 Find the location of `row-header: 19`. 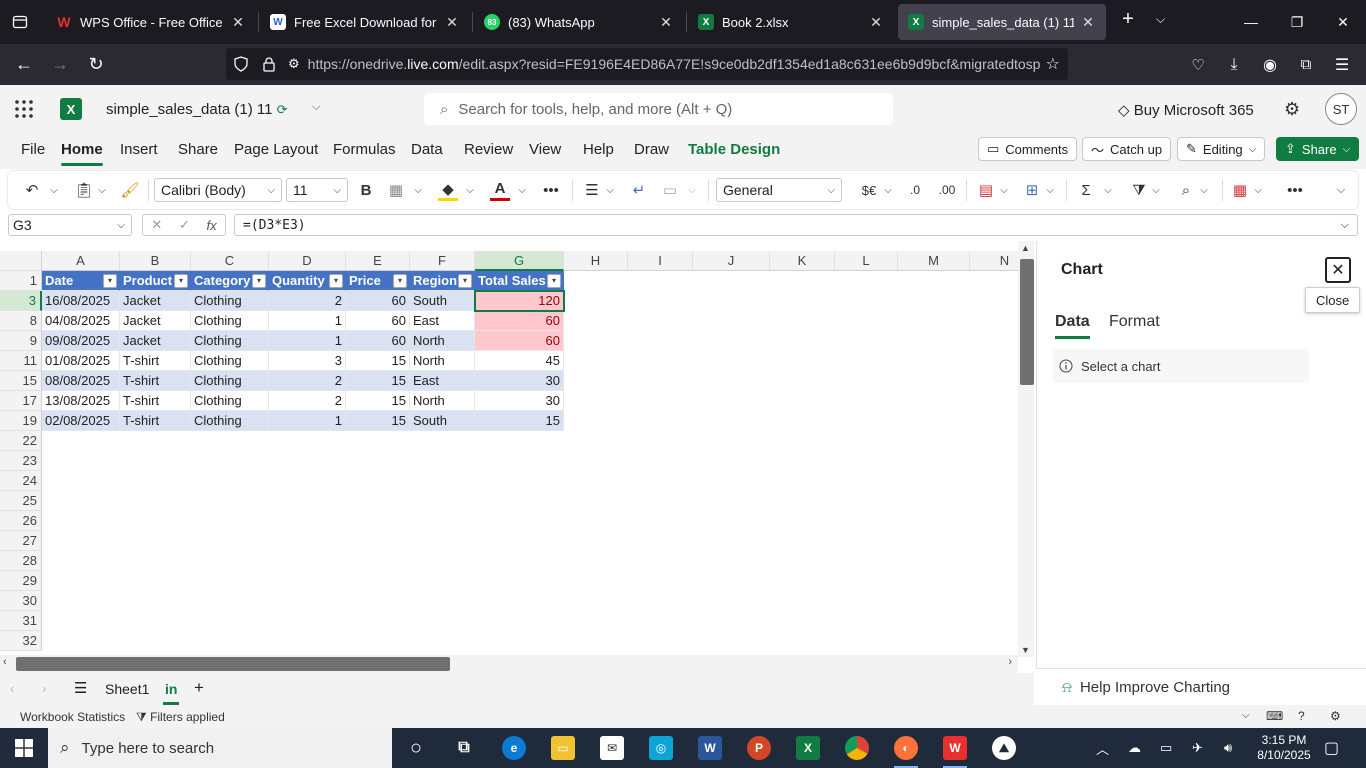

row-header: 19 is located at coordinates (21, 421).